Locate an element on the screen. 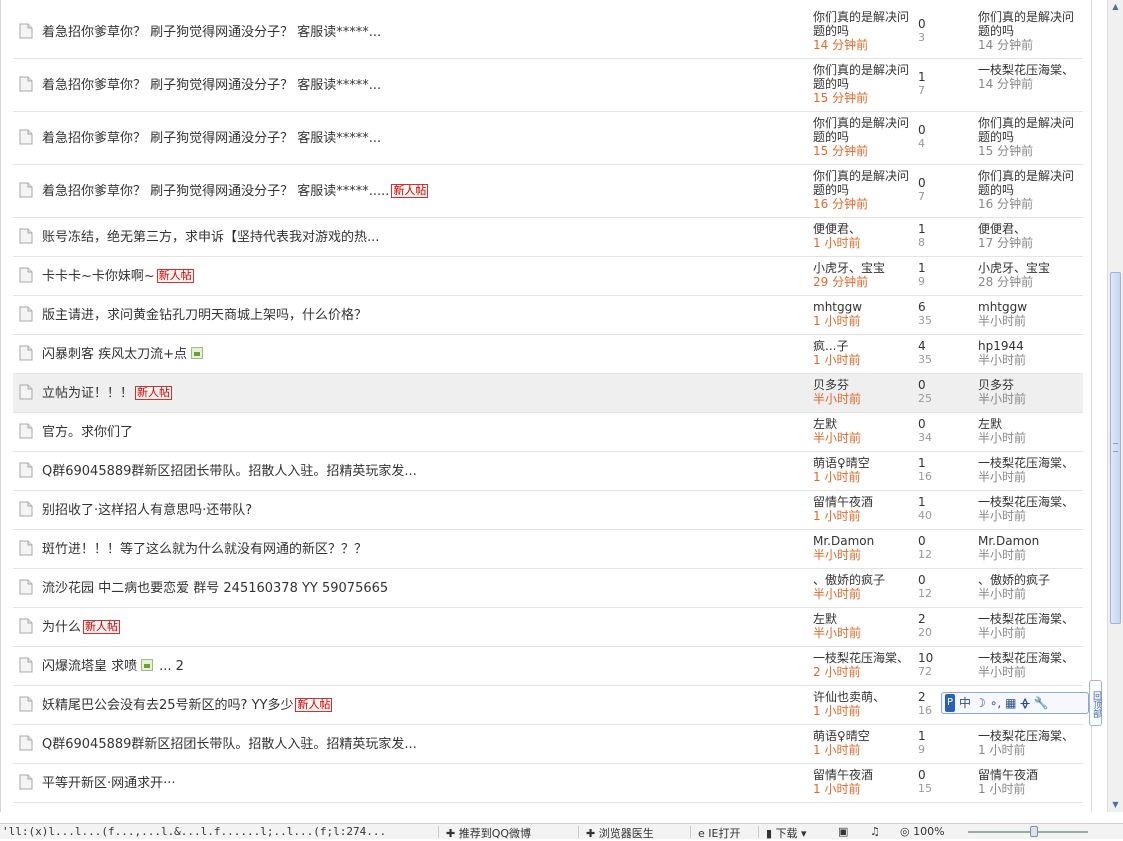 Image resolution: width=1123 pixels, height=841 pixels. back-to-top-tab: 回顶部 is located at coordinates (1095, 703).